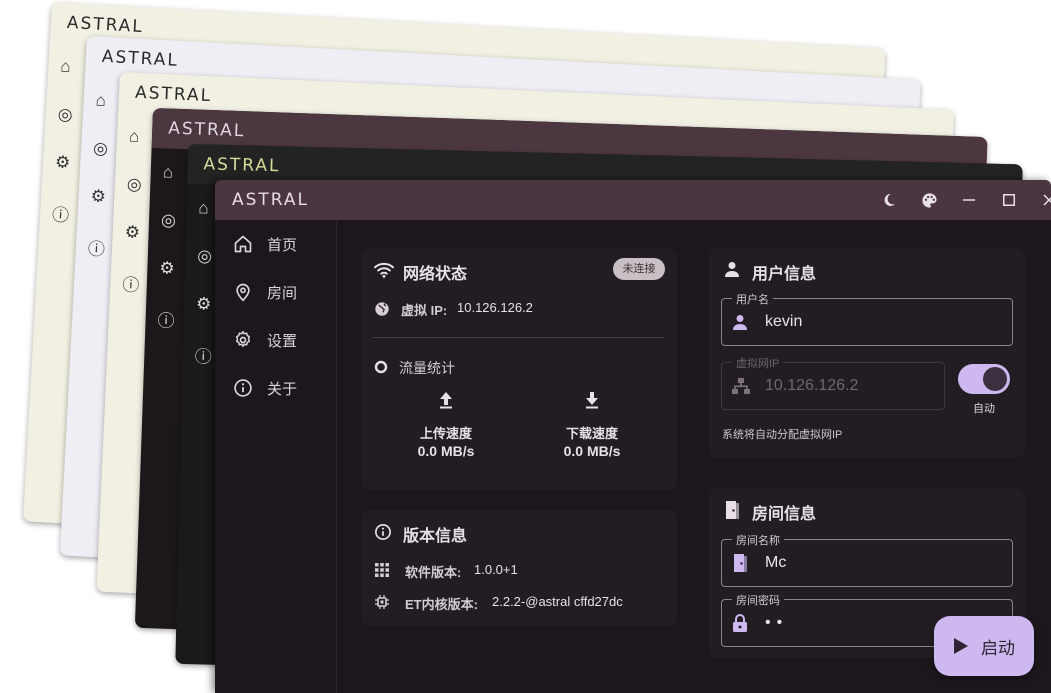 The width and height of the screenshot is (1051, 693). What do you see at coordinates (265, 292) in the screenshot?
I see `nav-item-room: 房间` at bounding box center [265, 292].